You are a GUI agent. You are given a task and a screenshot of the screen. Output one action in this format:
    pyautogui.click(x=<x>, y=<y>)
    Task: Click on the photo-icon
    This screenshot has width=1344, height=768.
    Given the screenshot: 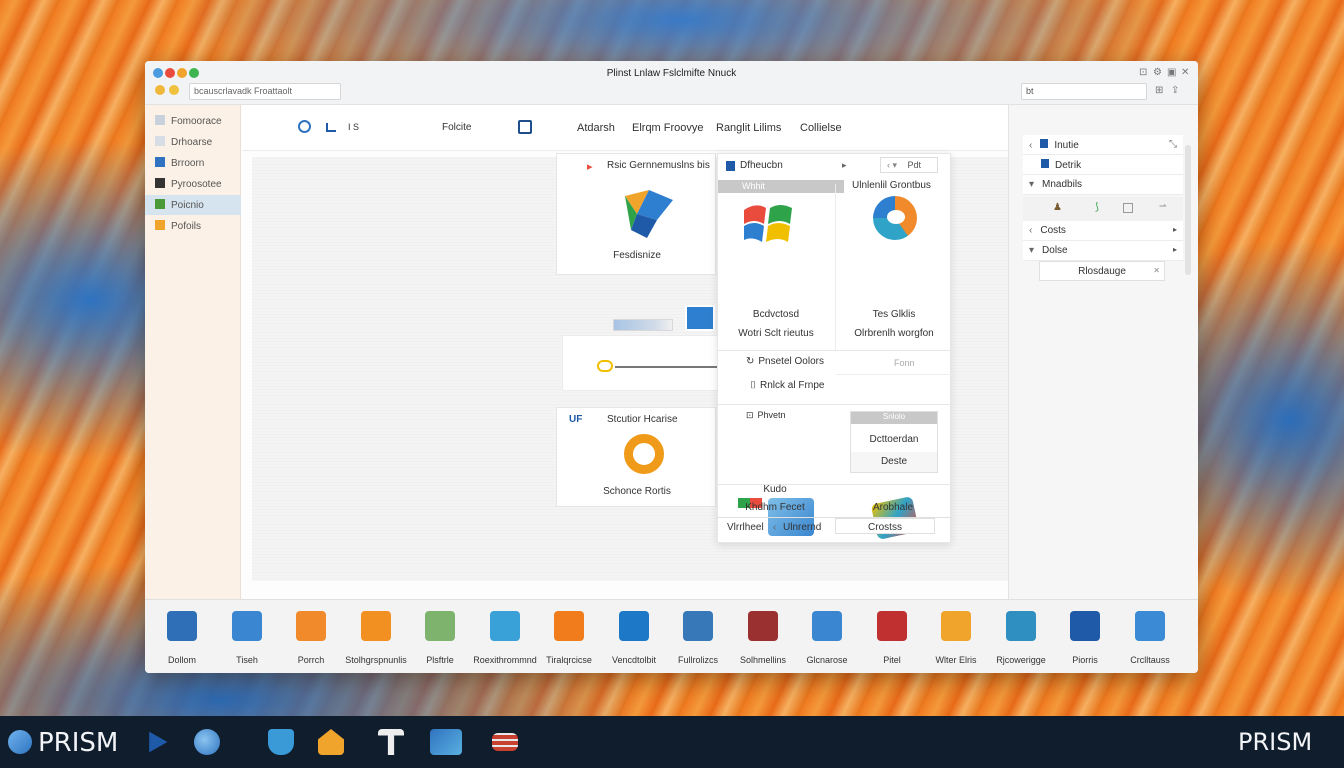 What is the action you would take?
    pyautogui.click(x=160, y=204)
    